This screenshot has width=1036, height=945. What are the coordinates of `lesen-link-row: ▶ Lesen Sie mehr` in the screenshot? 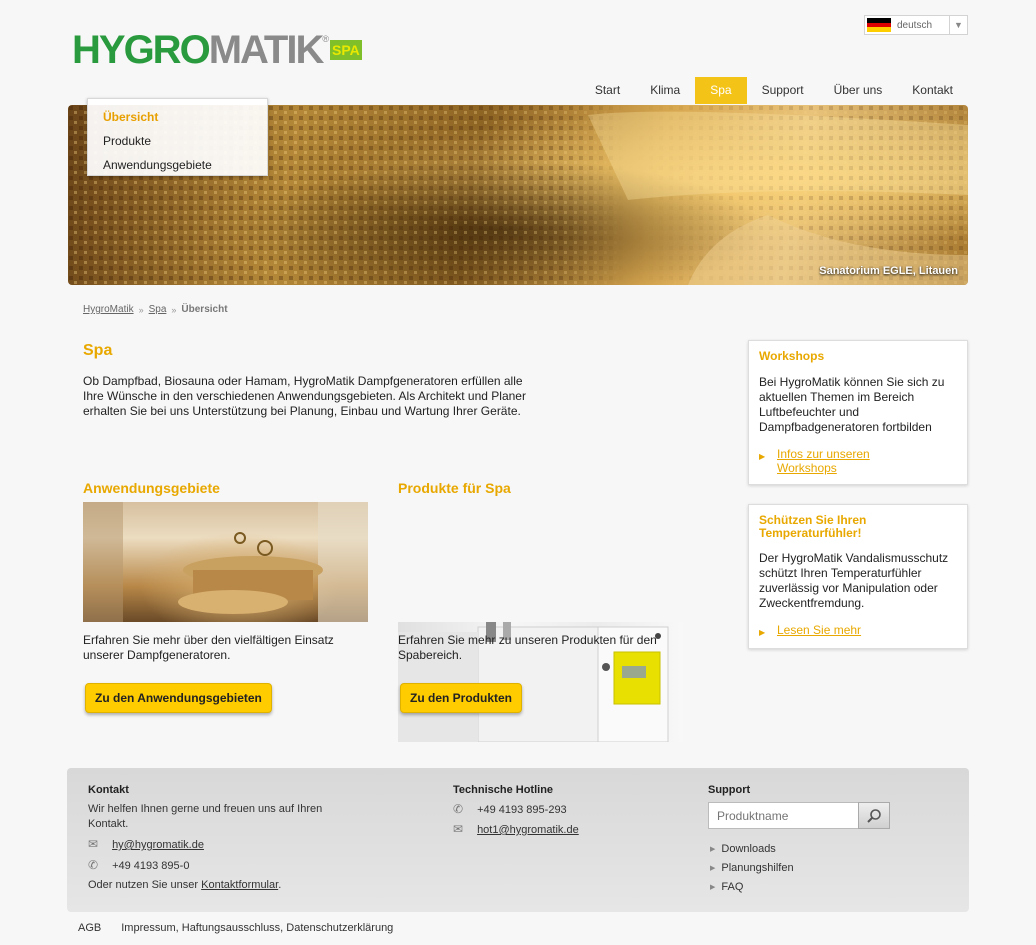 It's located at (858, 631).